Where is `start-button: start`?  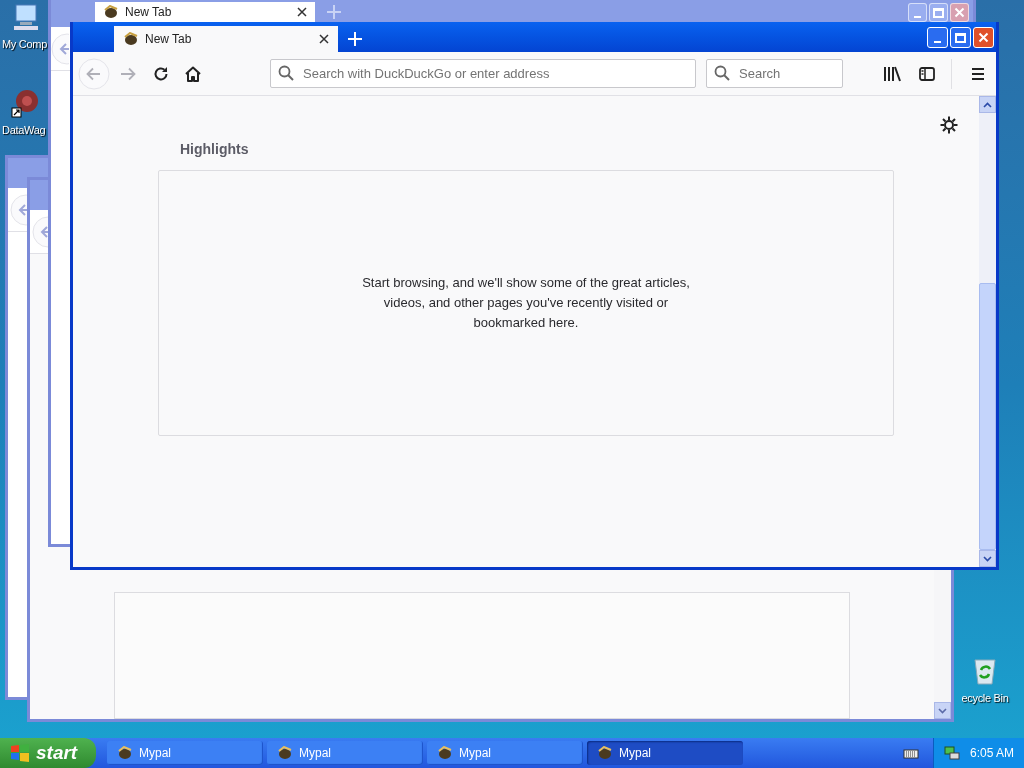
start-button: start is located at coordinates (48, 753).